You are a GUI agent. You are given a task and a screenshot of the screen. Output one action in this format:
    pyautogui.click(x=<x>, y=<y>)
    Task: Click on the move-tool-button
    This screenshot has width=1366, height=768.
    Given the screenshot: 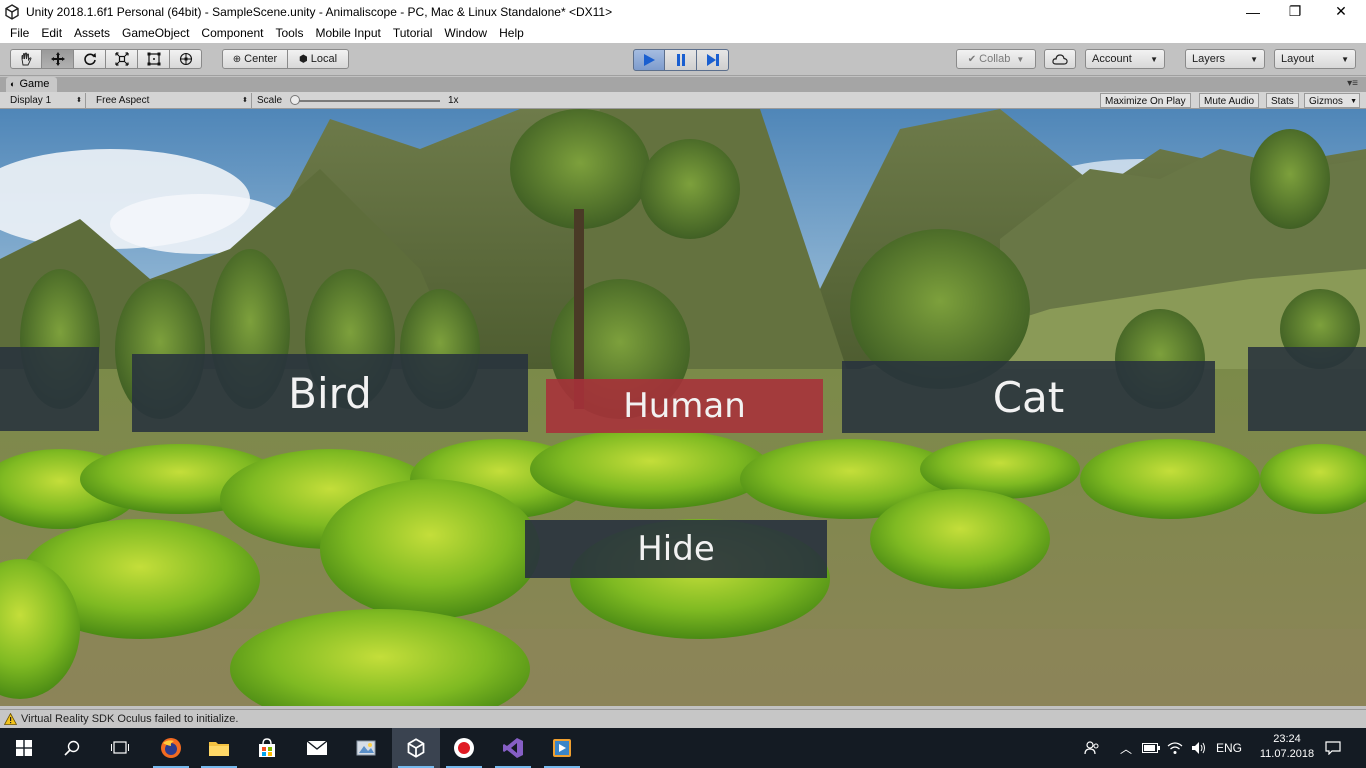 What is the action you would take?
    pyautogui.click(x=58, y=59)
    